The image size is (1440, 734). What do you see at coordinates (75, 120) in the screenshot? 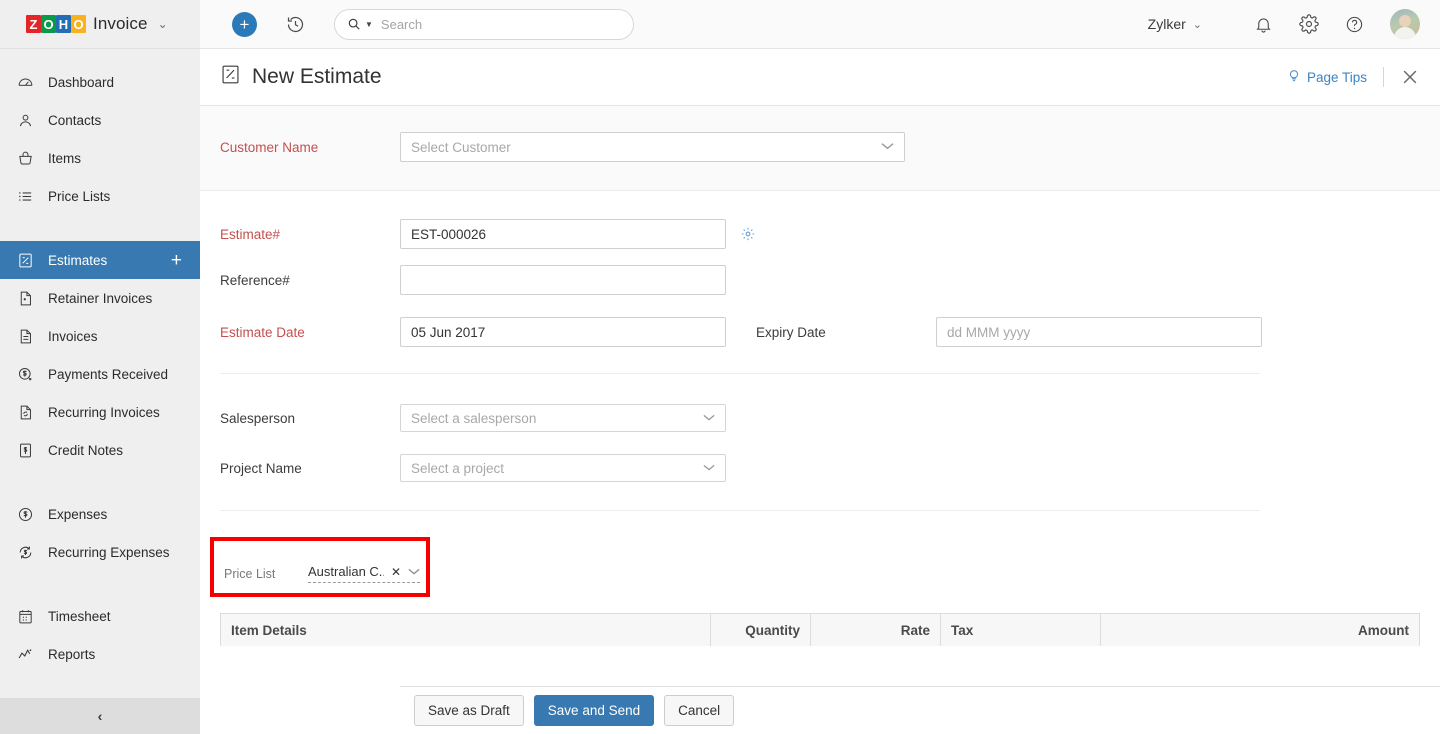
I see `sidebar-item-label: Contacts` at bounding box center [75, 120].